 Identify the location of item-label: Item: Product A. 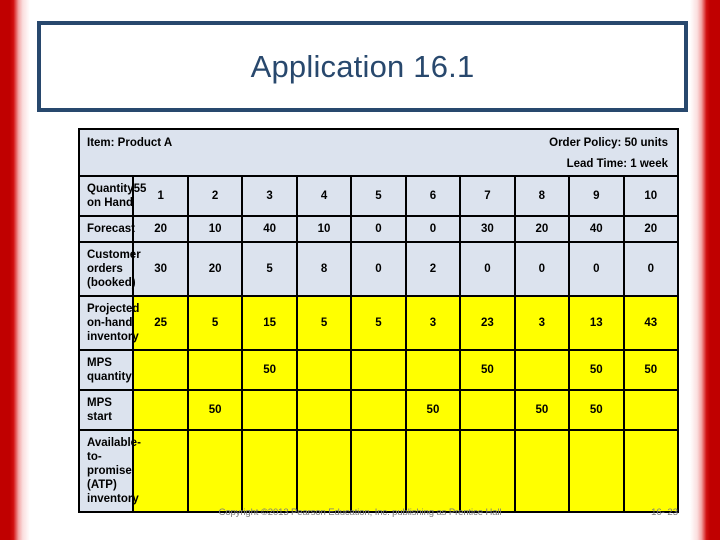
(130, 143).